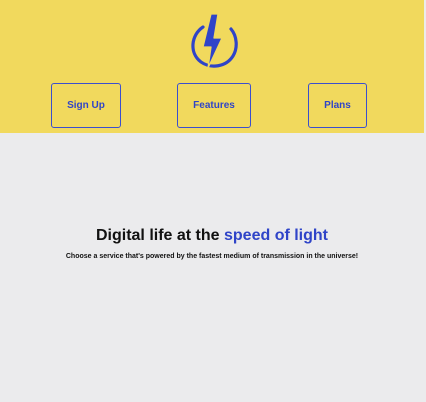 This screenshot has width=426, height=402. What do you see at coordinates (212, 41) in the screenshot?
I see `lightning-bolt-icon` at bounding box center [212, 41].